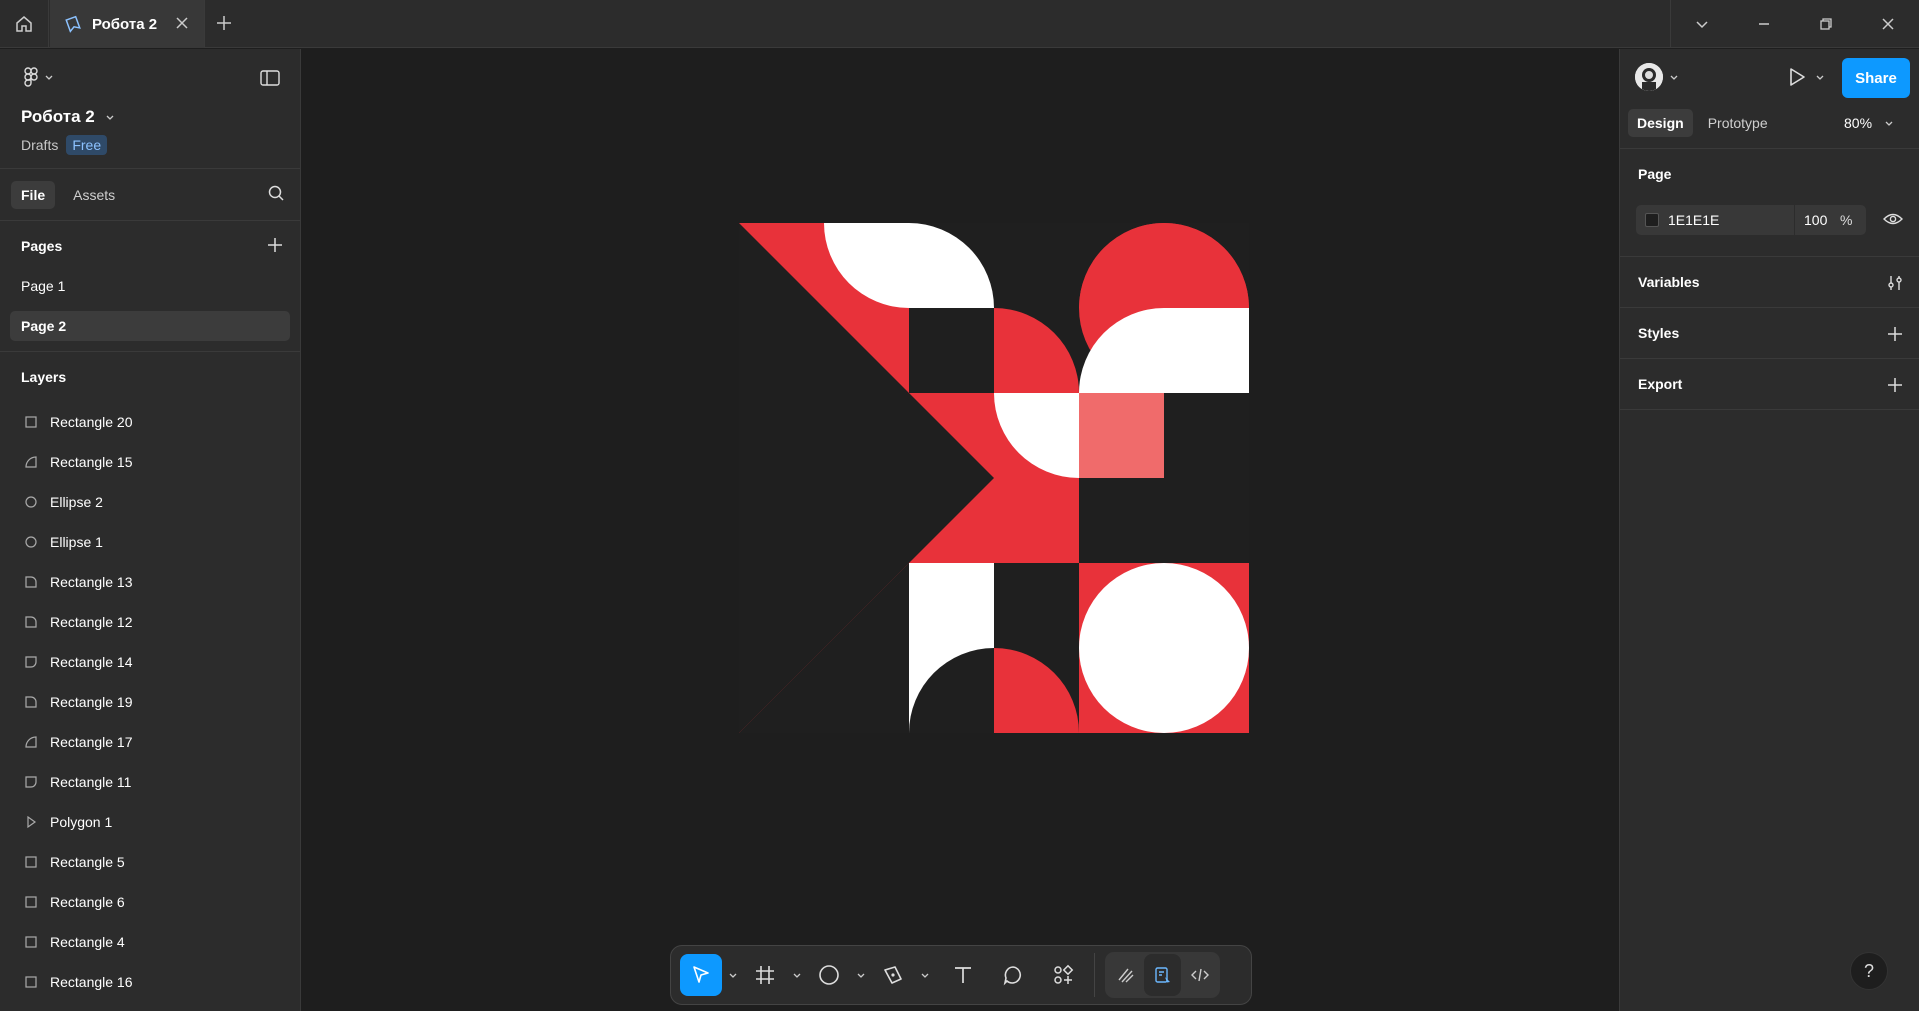  I want to click on tab-assets: Assets, so click(94, 195).